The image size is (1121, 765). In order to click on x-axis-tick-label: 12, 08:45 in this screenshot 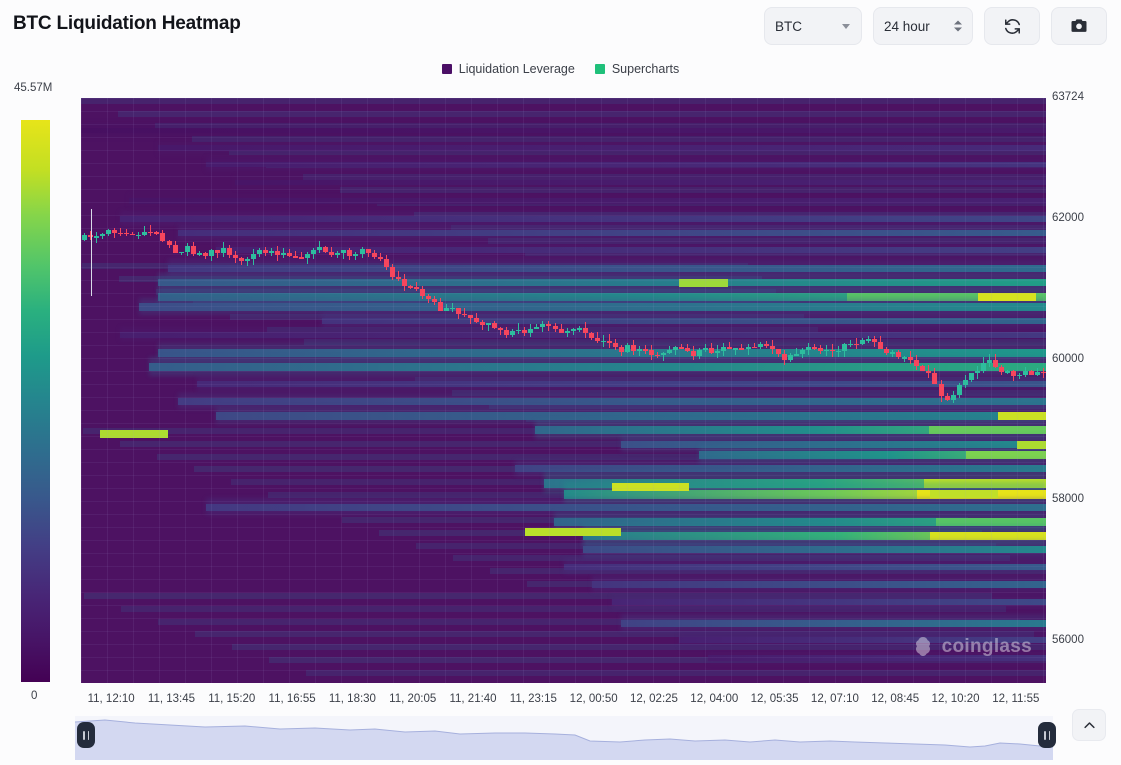, I will do `click(895, 699)`.